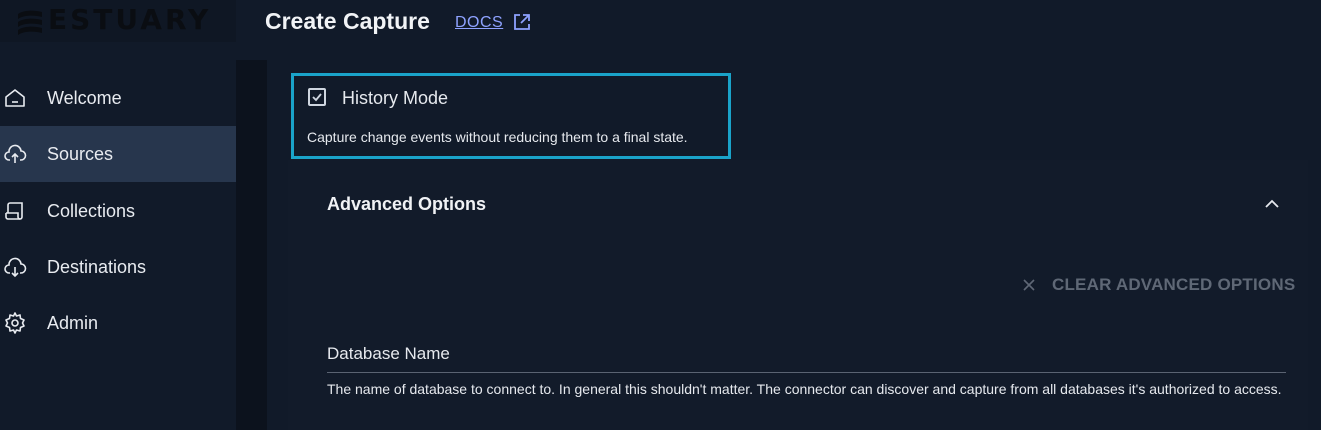  Describe the element at coordinates (130, 19) in the screenshot. I see `brand-name: ESTUARY` at that location.